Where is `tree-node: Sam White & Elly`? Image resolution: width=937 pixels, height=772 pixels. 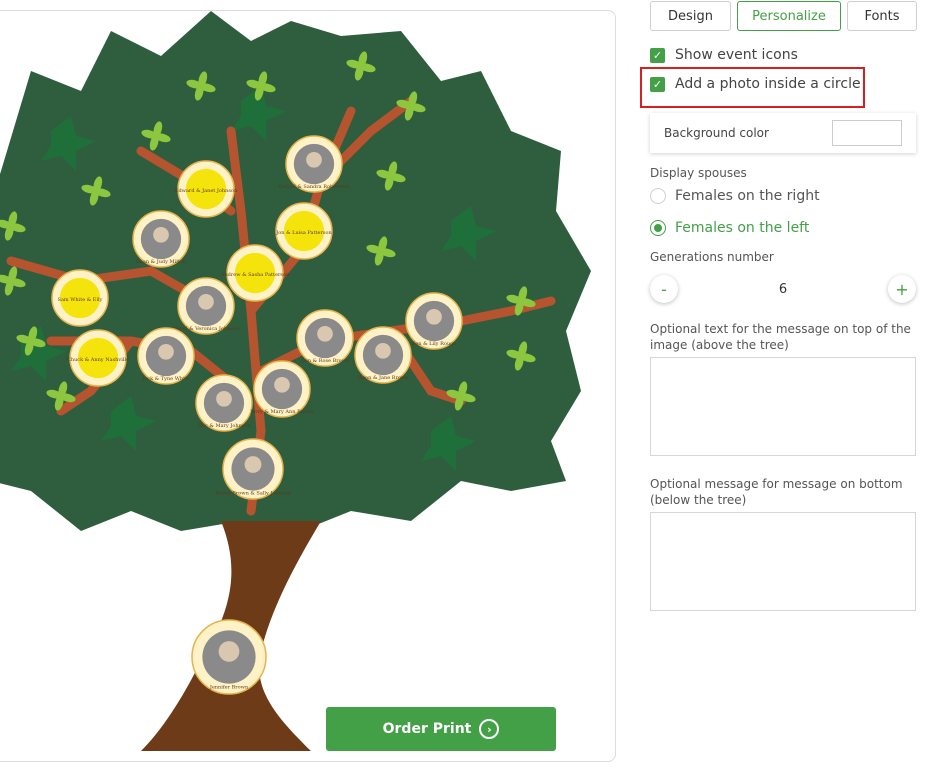 tree-node: Sam White & Elly is located at coordinates (80, 298).